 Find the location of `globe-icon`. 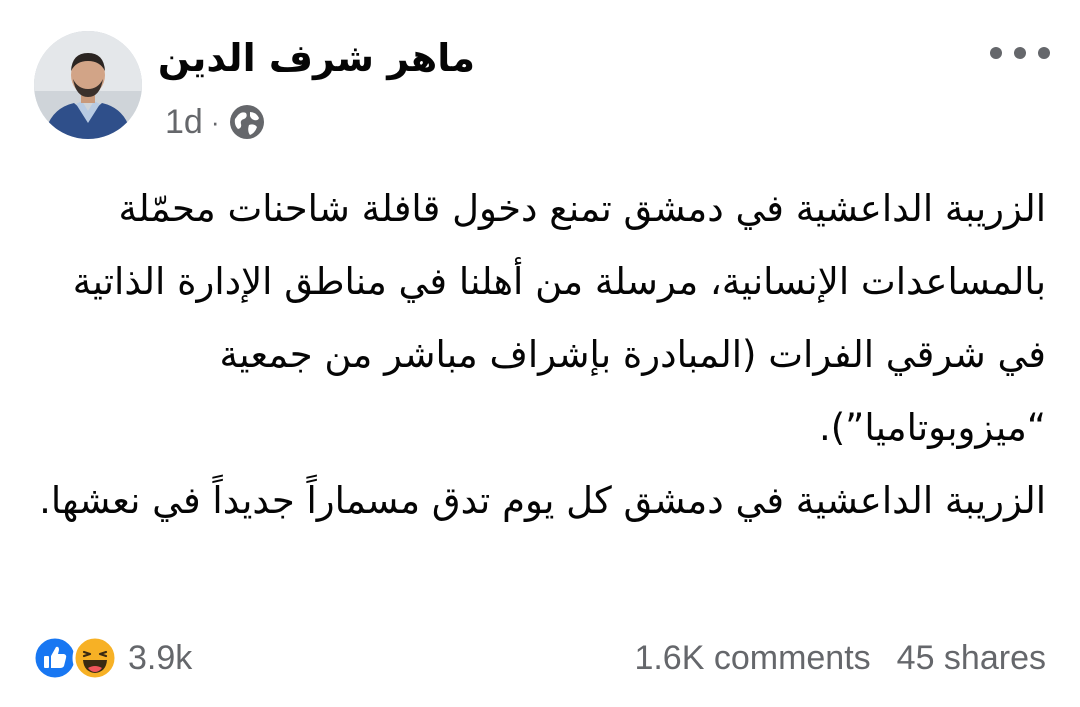

globe-icon is located at coordinates (247, 122).